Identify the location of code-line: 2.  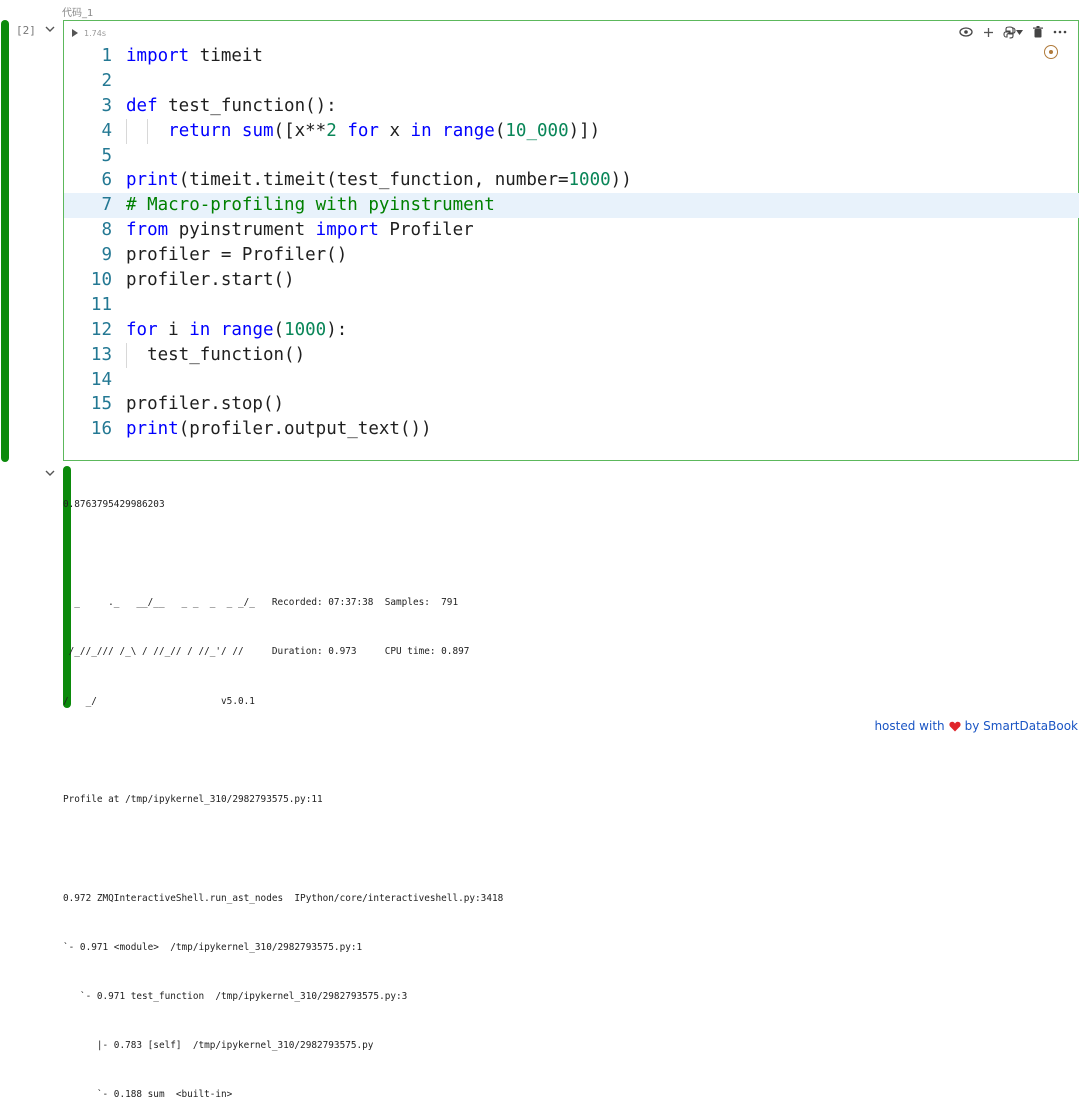
(106, 80).